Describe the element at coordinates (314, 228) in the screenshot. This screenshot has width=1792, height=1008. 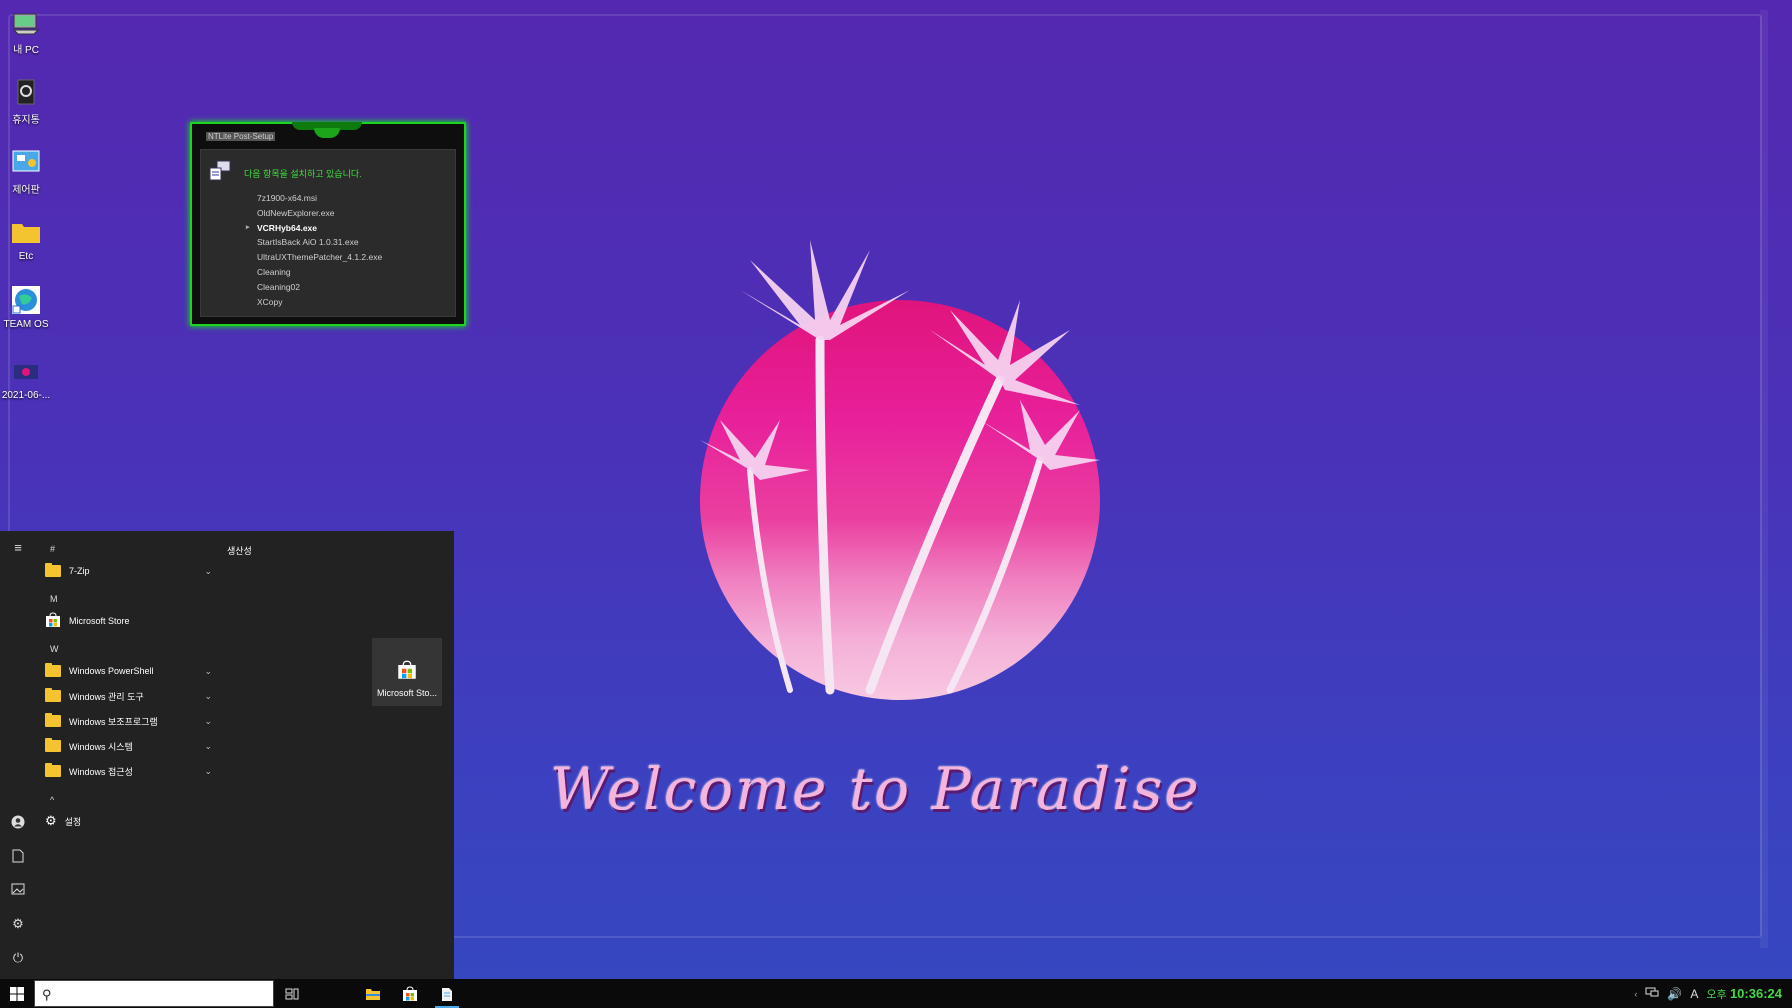
I see `install-item-current: VCRHyb64.exe` at that location.